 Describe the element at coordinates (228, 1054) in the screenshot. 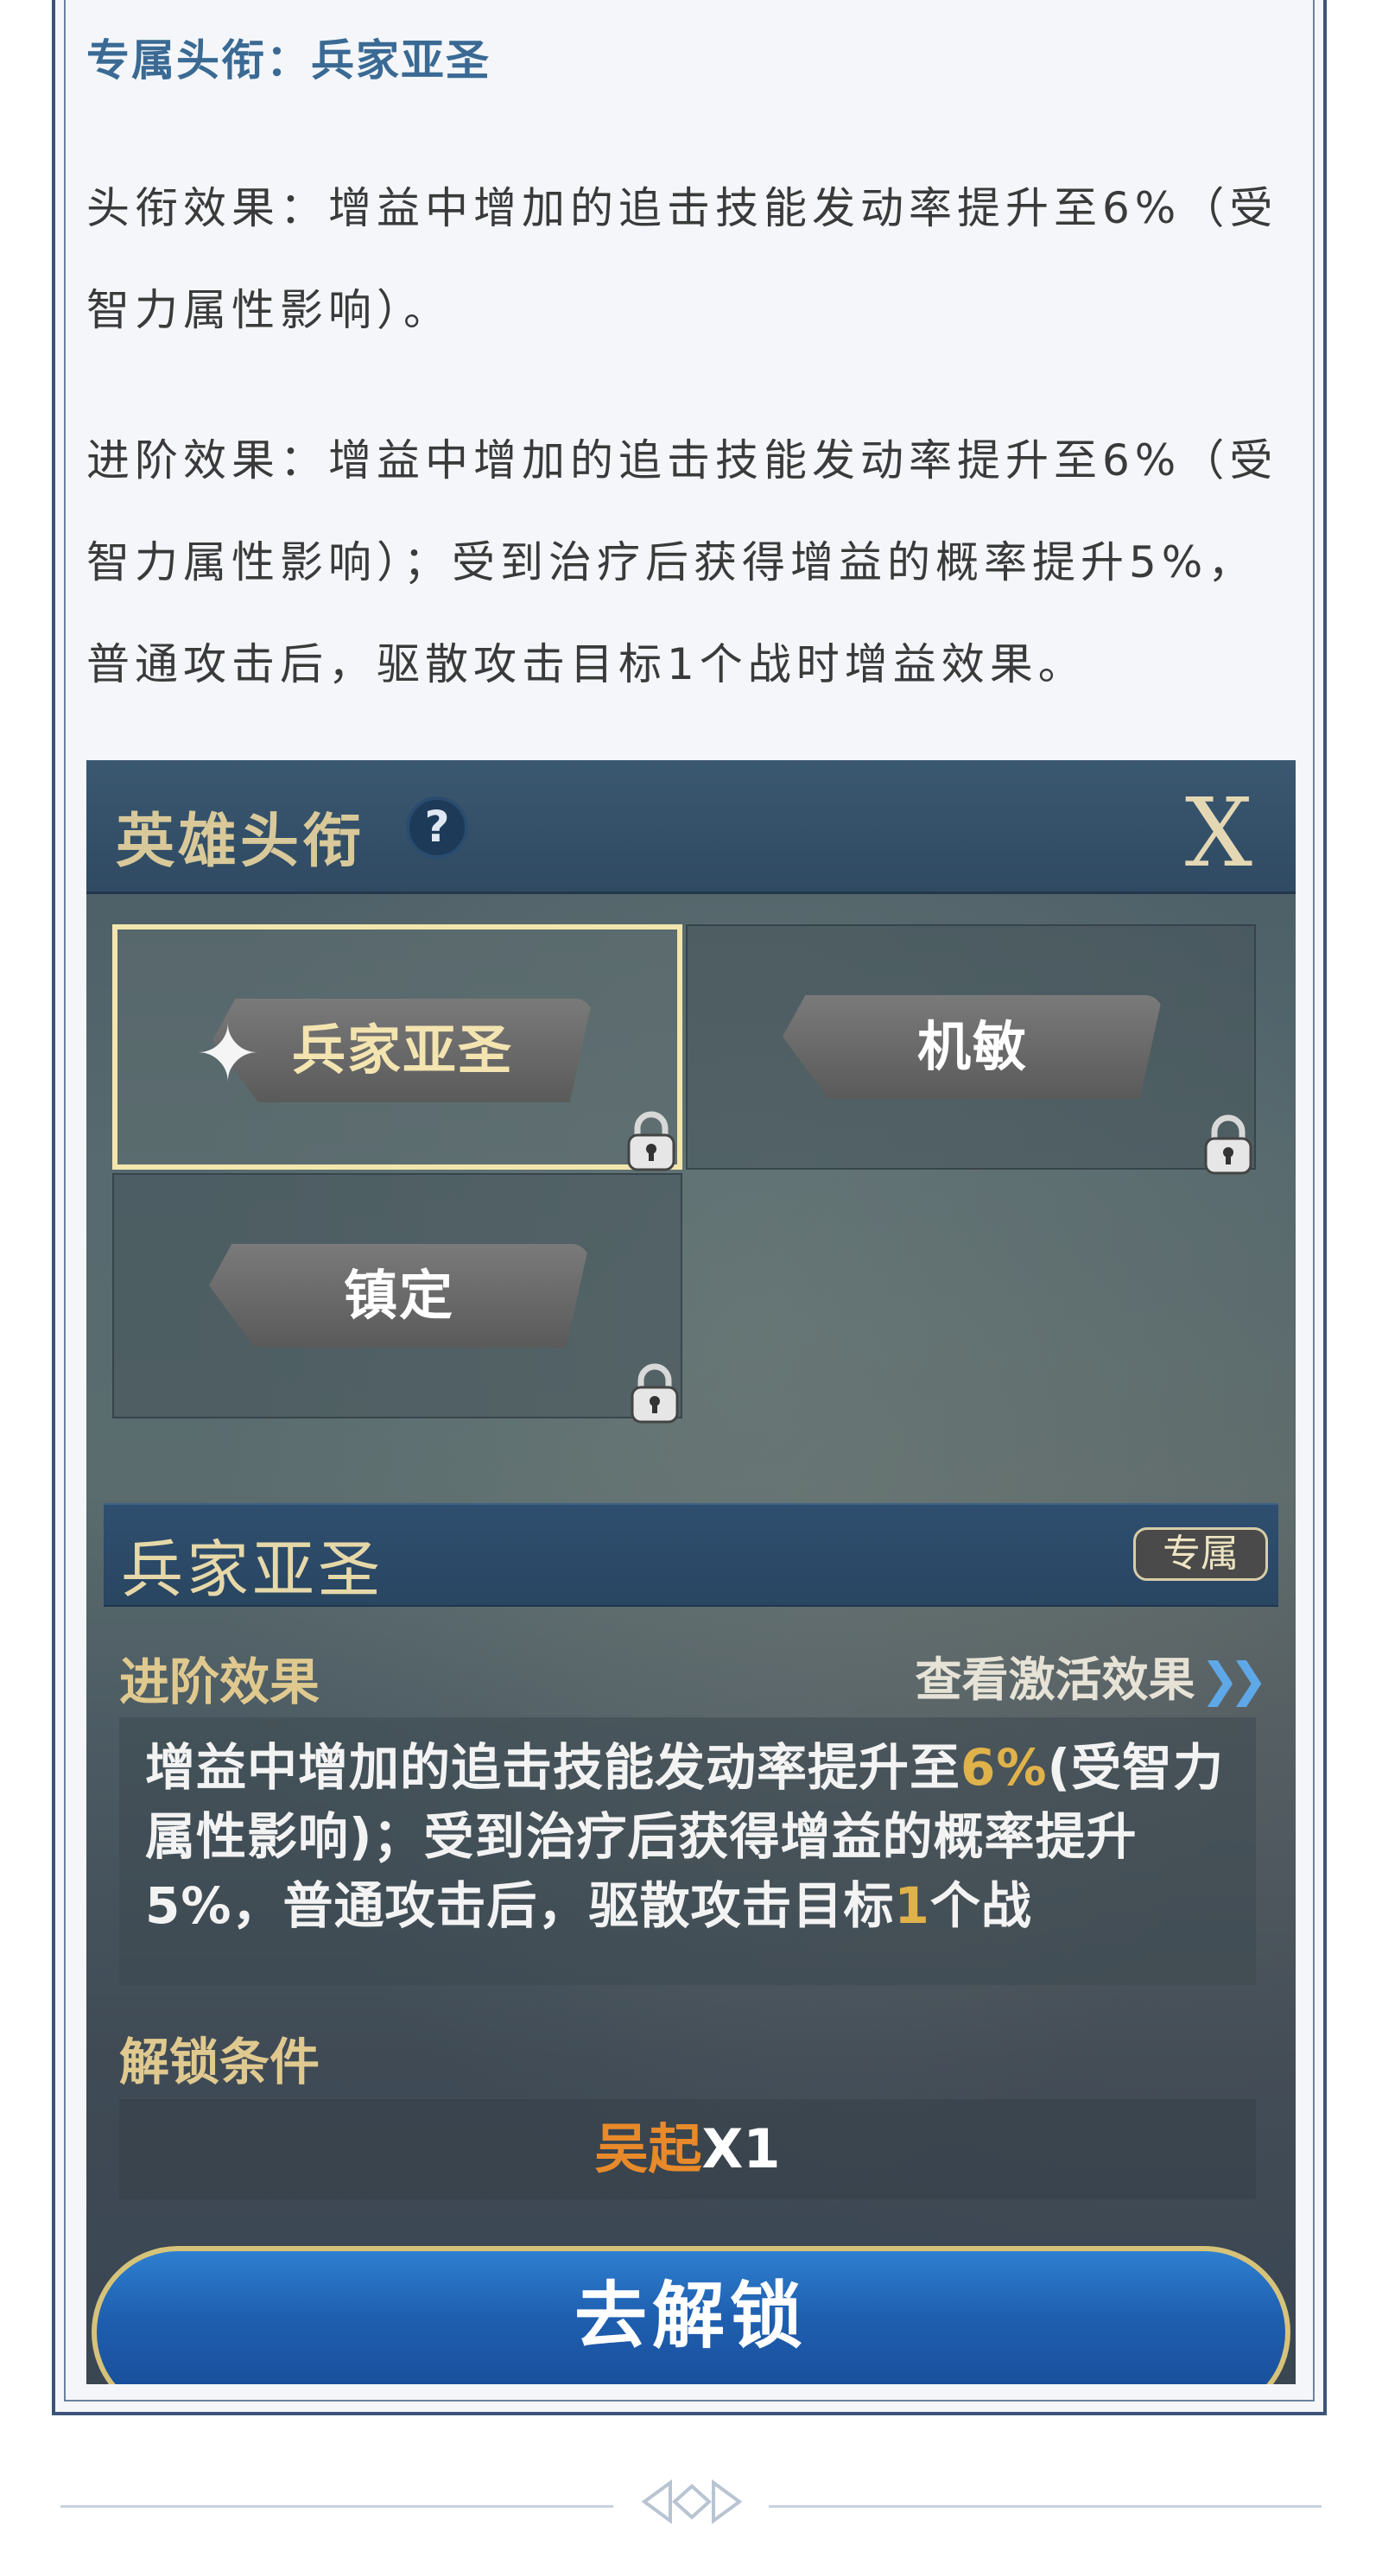

I see `sparkle-icon: ✦` at that location.